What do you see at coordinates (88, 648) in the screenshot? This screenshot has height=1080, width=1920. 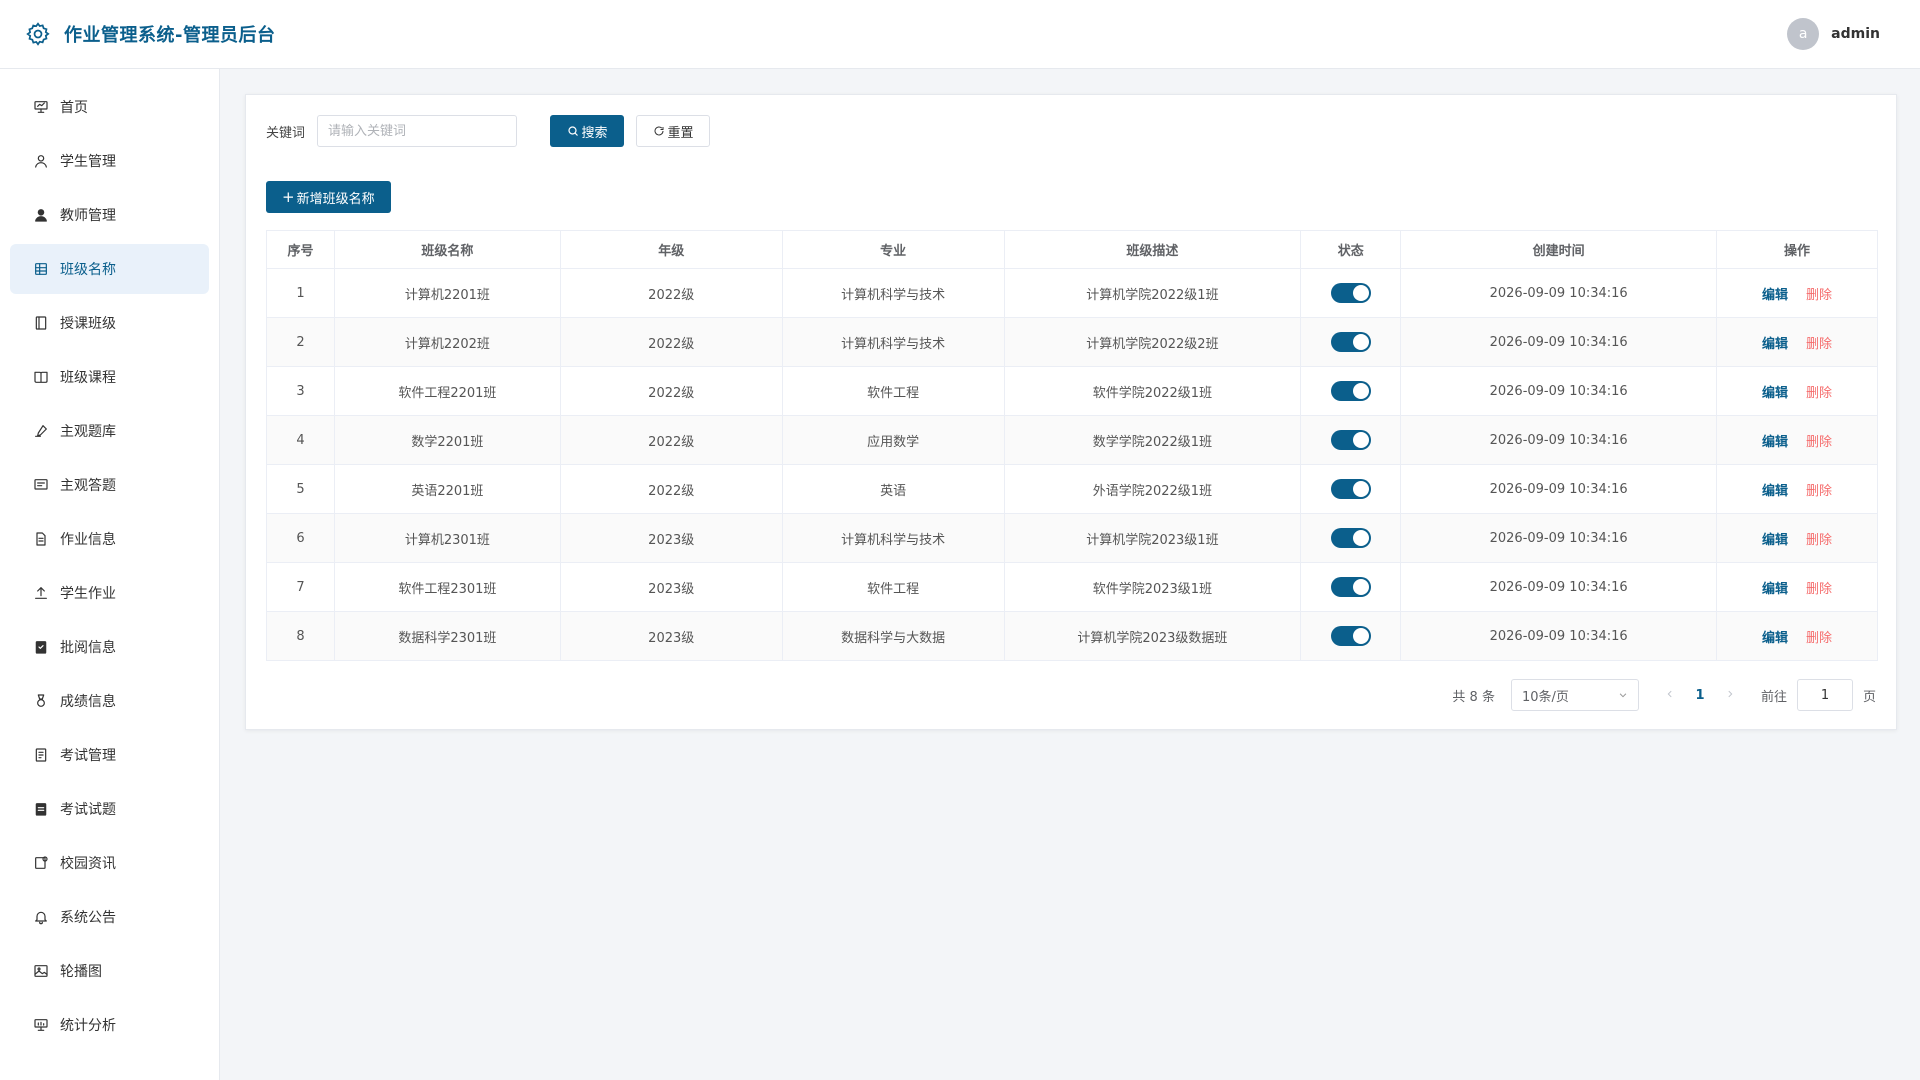 I see `sidebar-item-label: 批阅信息` at bounding box center [88, 648].